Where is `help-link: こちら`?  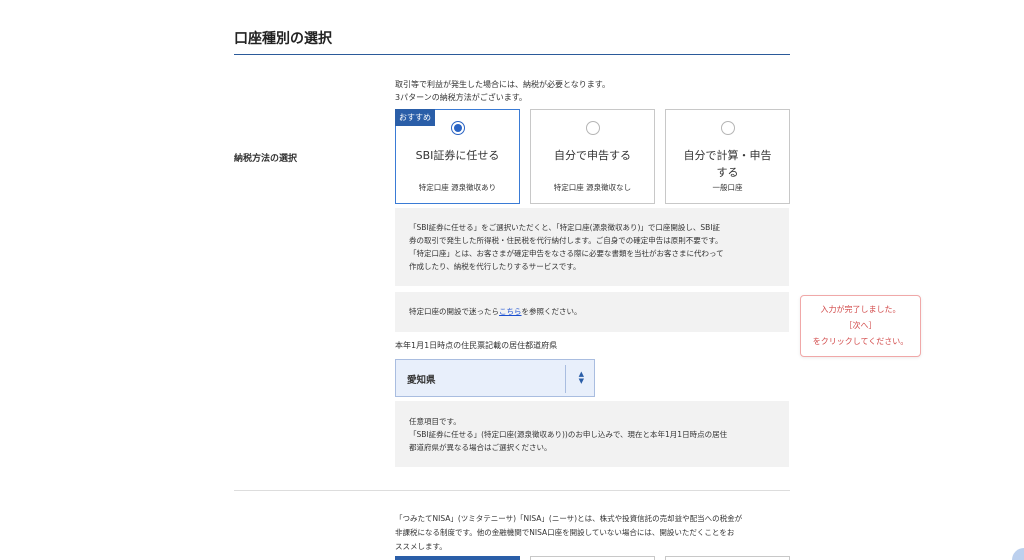
help-link: こちら is located at coordinates (510, 311).